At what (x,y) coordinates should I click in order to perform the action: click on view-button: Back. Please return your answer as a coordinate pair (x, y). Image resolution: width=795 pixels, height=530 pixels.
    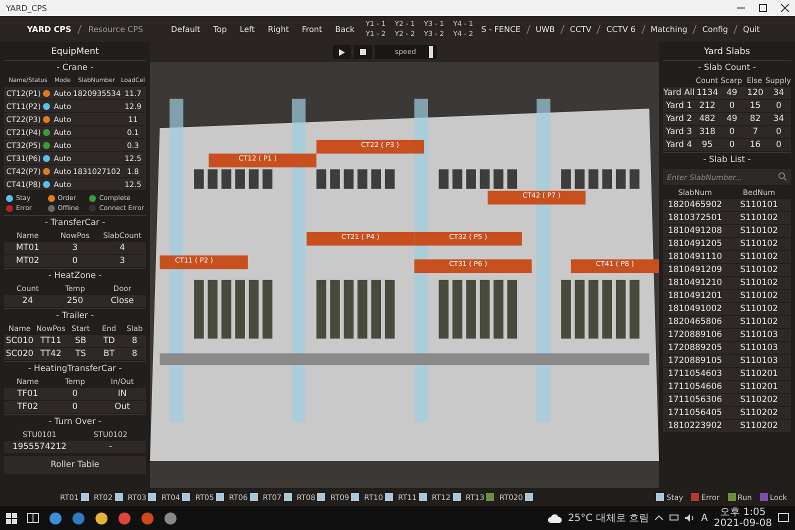
    Looking at the image, I should click on (345, 29).